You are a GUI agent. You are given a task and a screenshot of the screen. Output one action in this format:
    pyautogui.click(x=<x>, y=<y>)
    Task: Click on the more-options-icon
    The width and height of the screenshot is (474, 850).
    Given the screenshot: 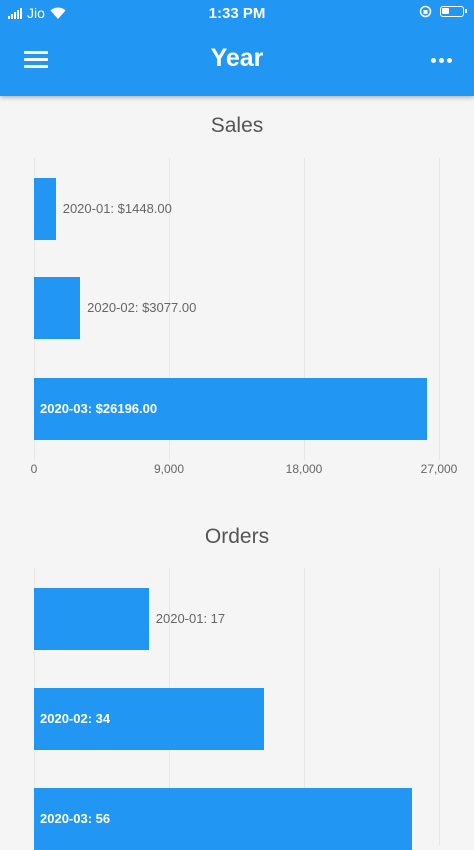 What is the action you would take?
    pyautogui.click(x=441, y=60)
    